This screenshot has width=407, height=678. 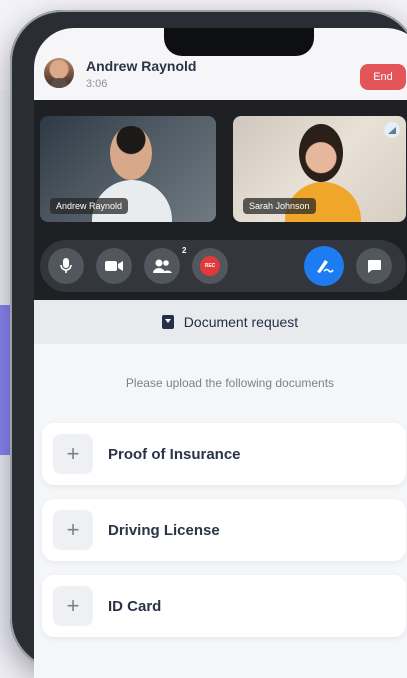 I want to click on document-download-icon, so click(x=167, y=322).